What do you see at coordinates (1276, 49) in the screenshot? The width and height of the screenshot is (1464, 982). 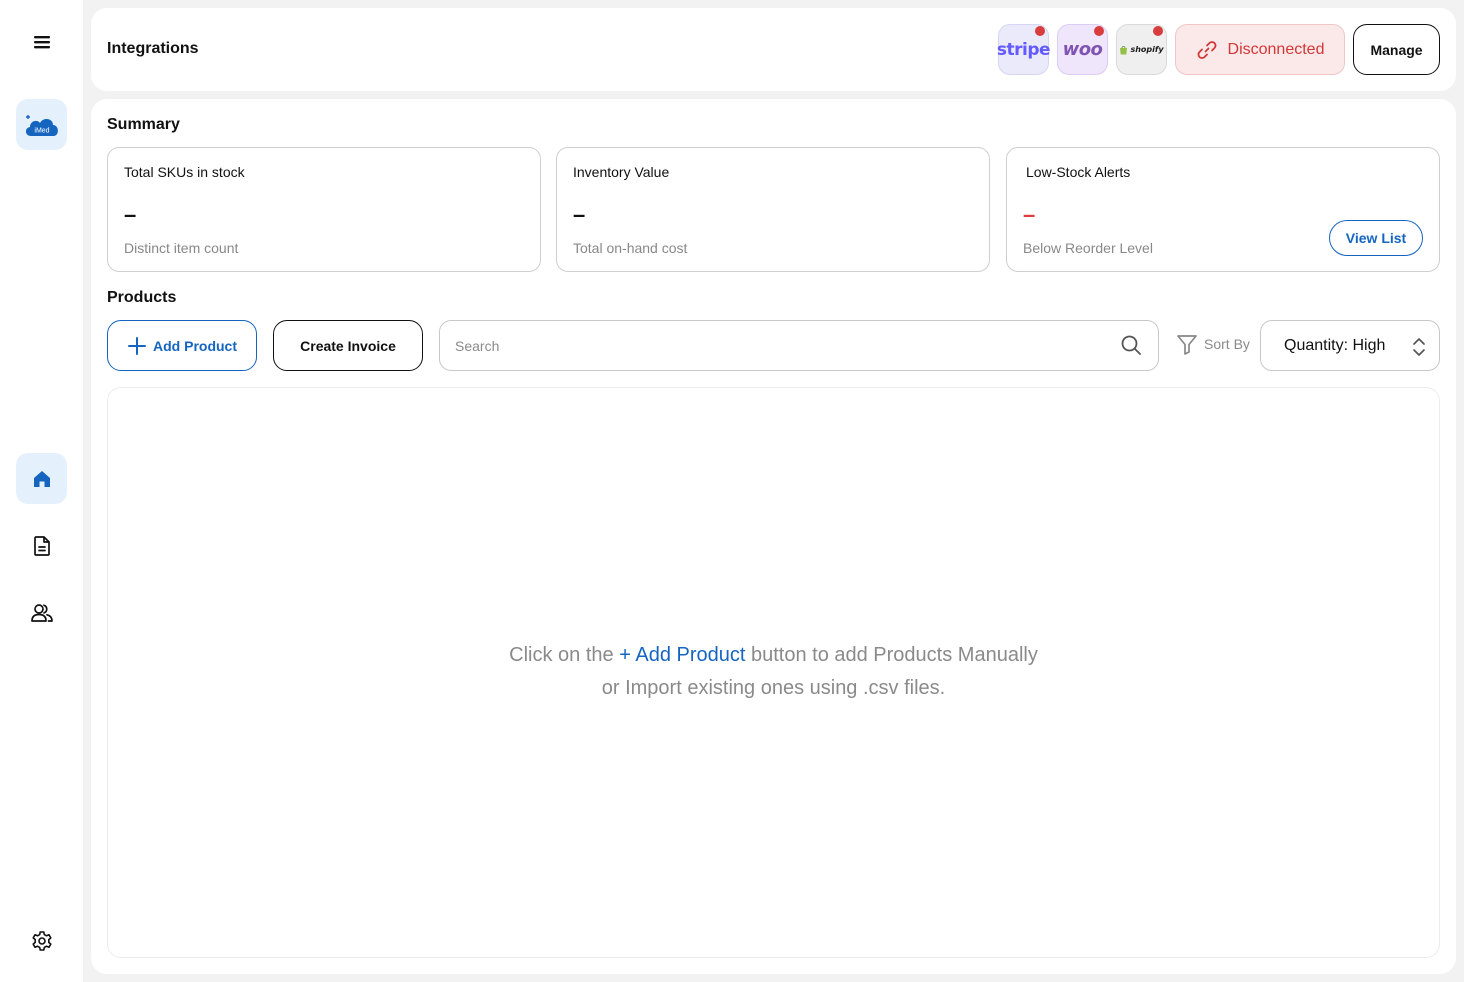 I see `connection-status-label: Disconnected` at bounding box center [1276, 49].